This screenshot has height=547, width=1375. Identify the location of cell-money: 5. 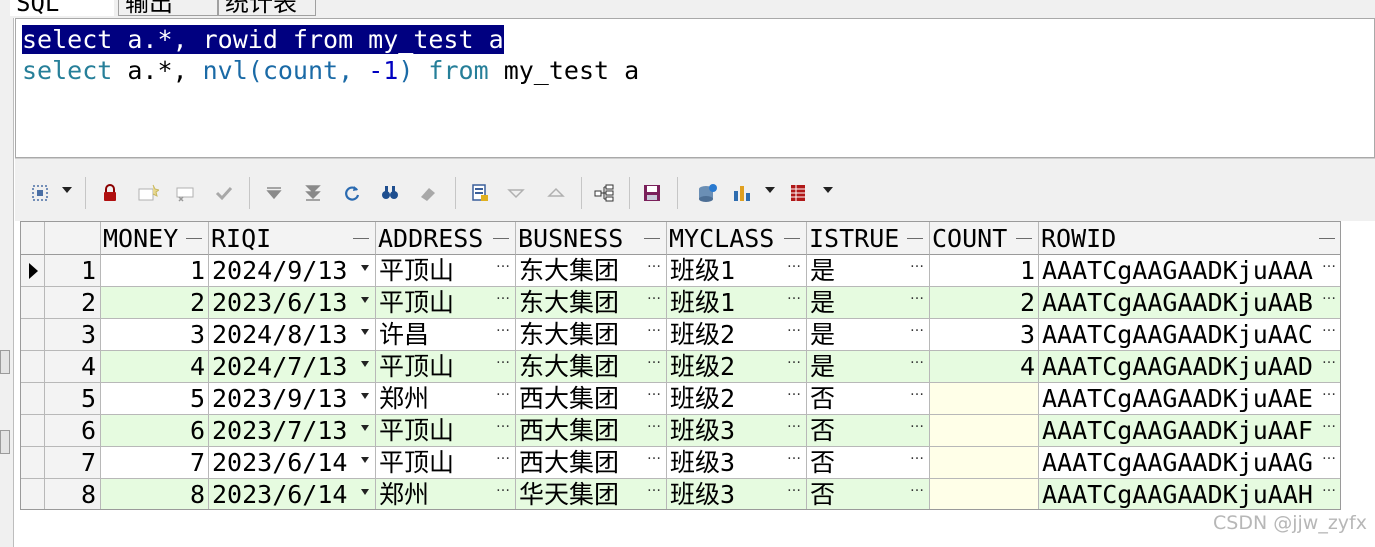
(155, 399).